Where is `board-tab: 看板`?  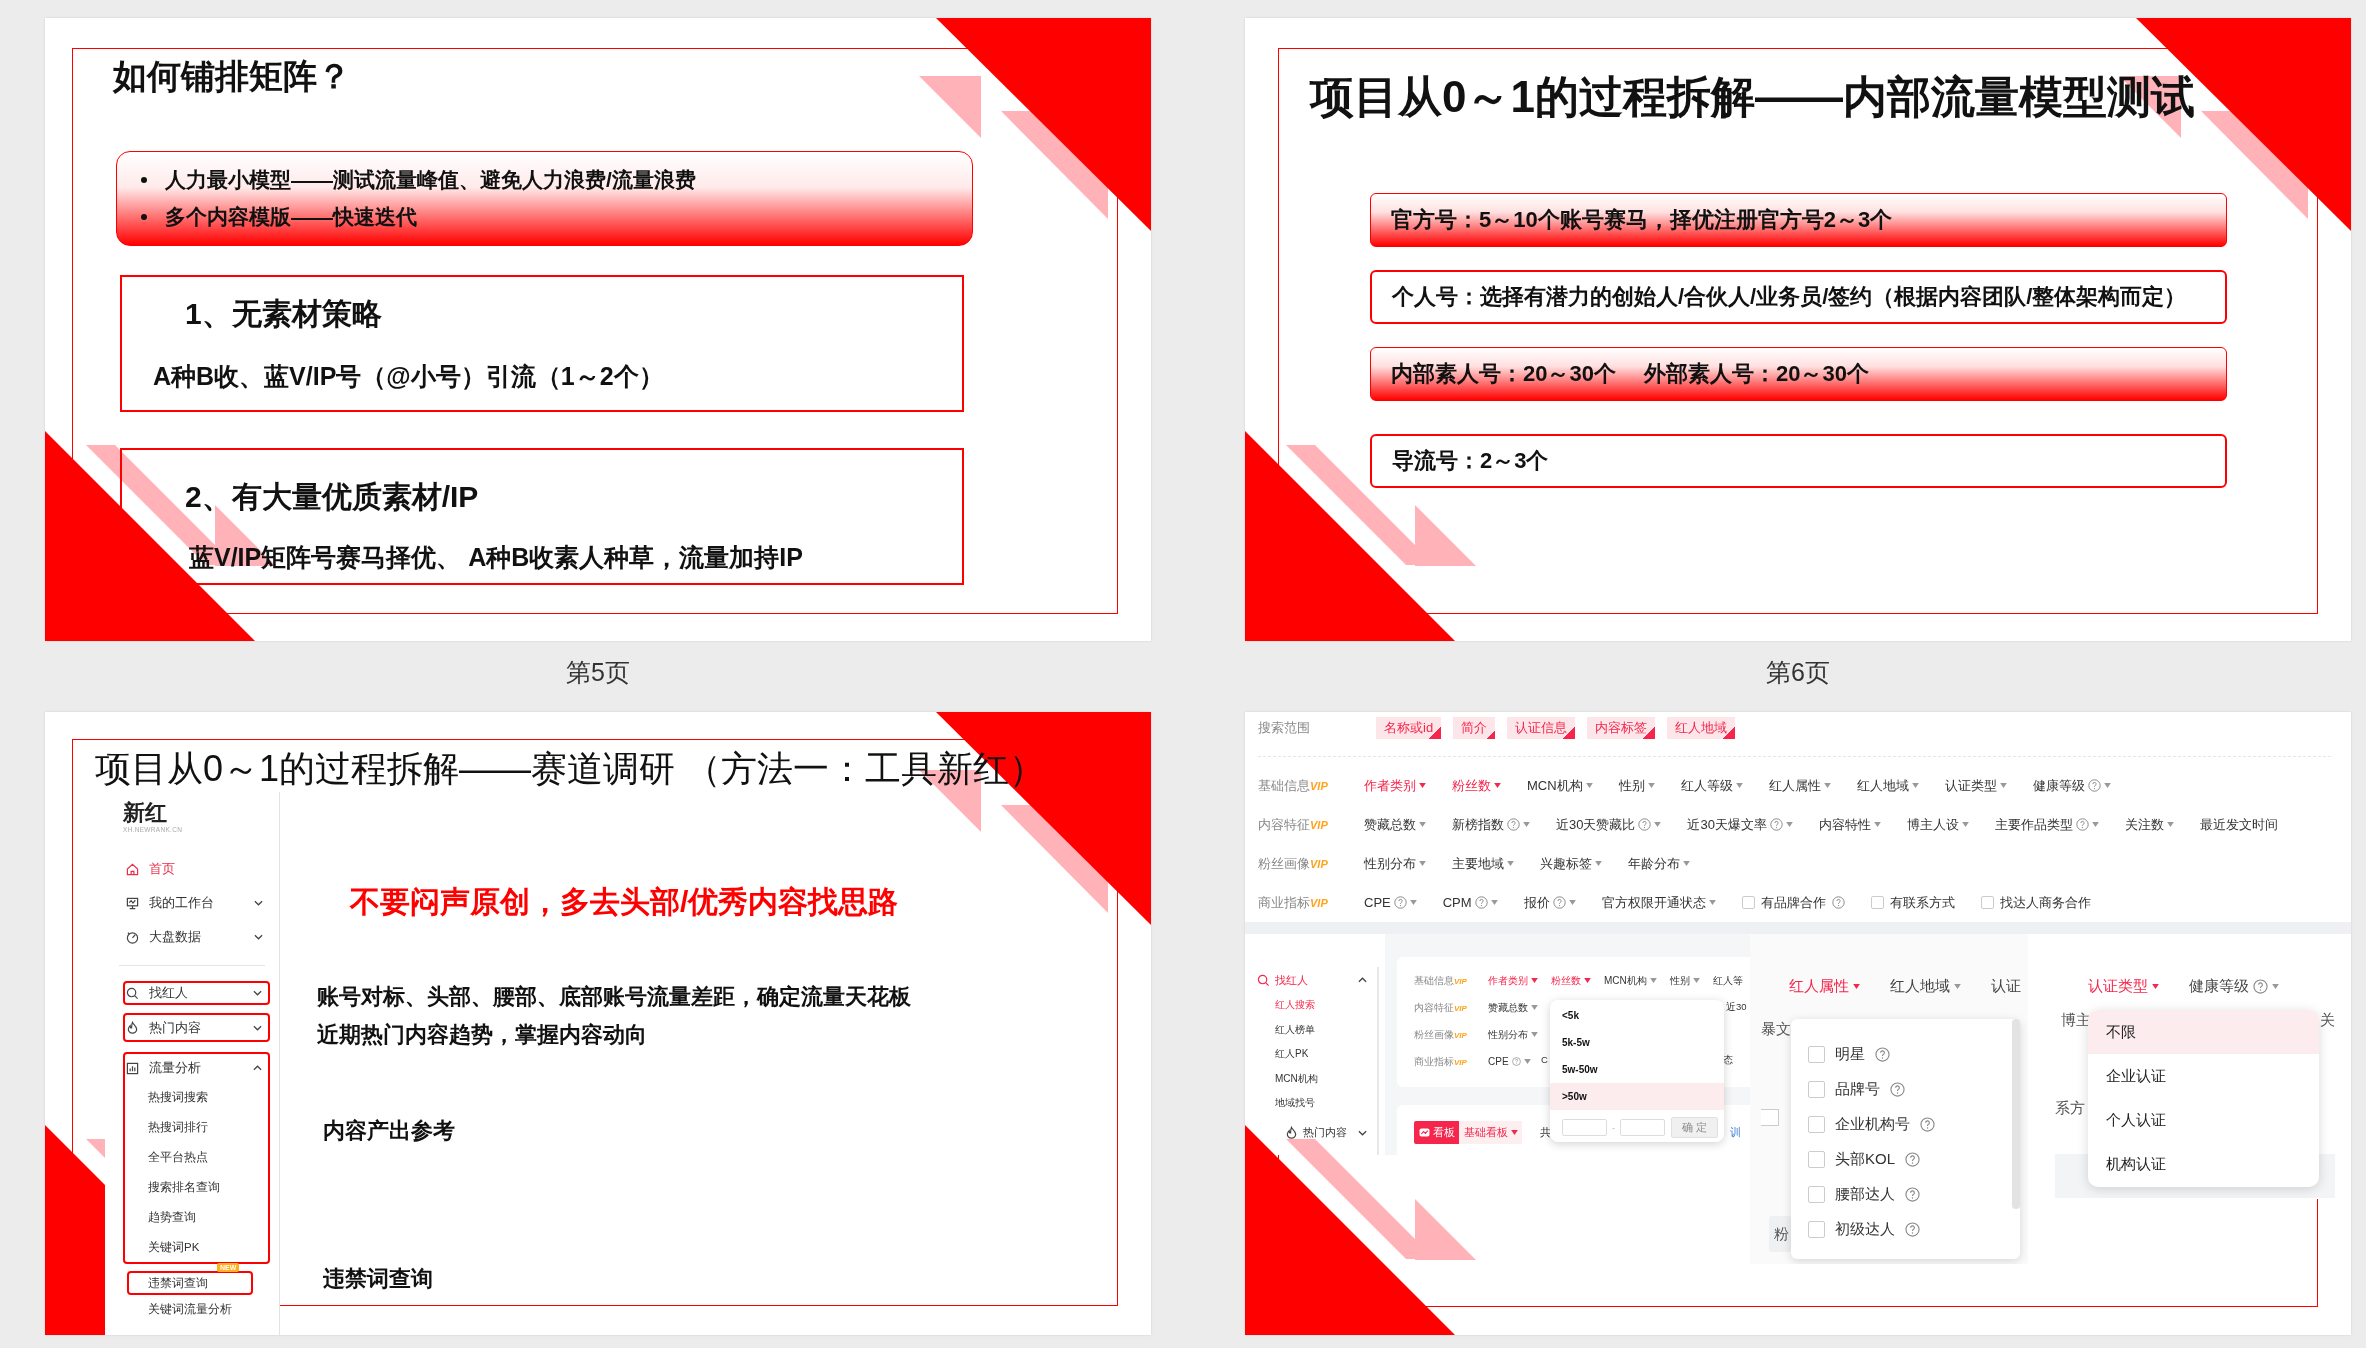 board-tab: 看板 is located at coordinates (1436, 1132).